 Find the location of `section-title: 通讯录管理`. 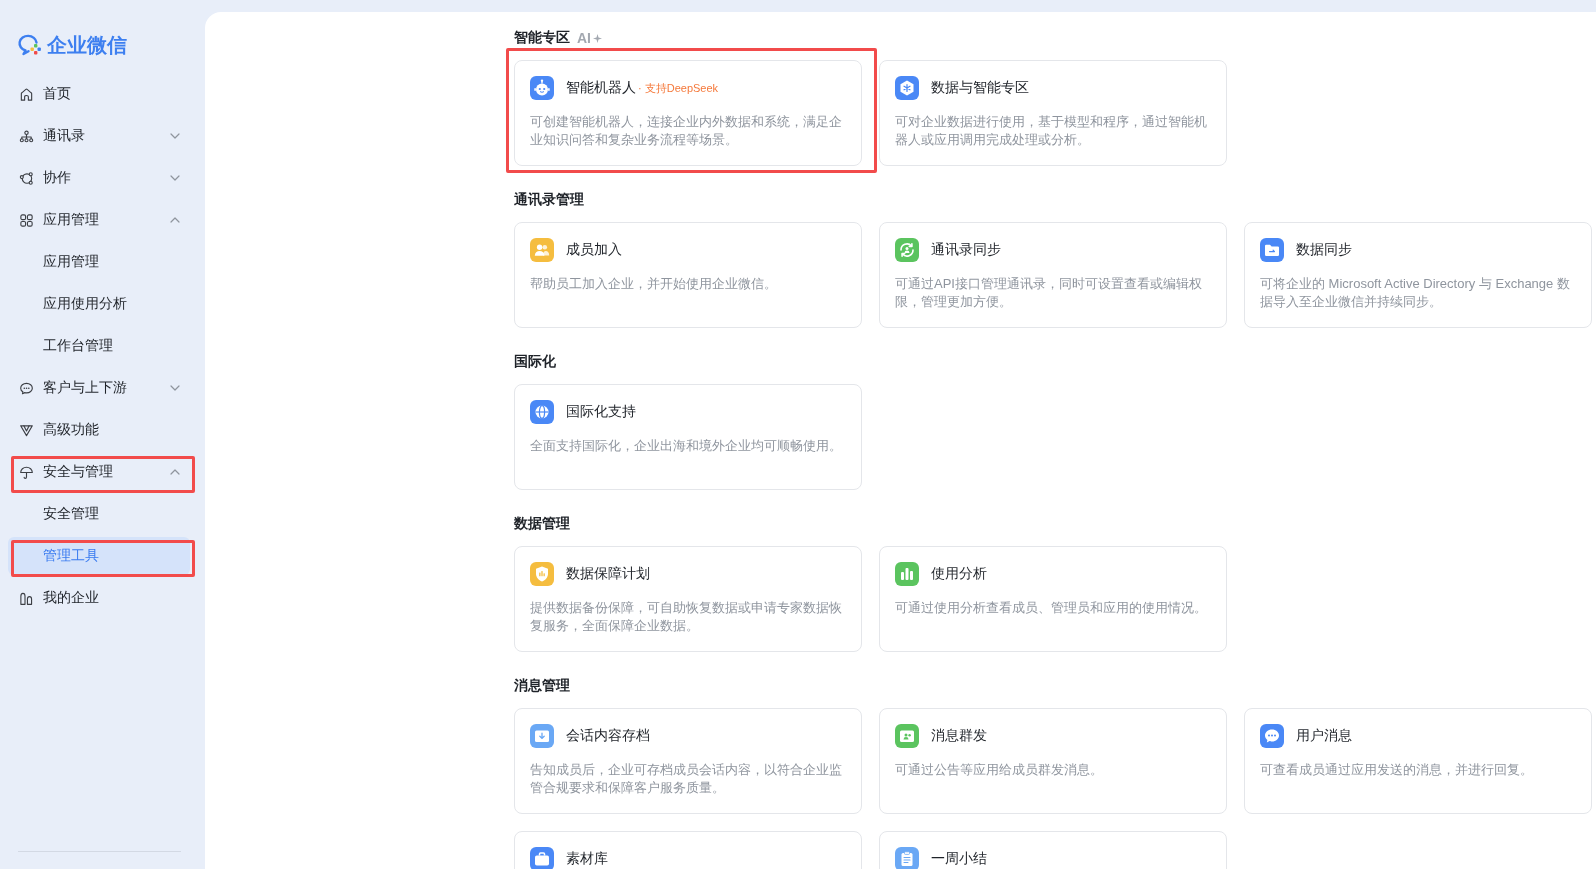

section-title: 通讯录管理 is located at coordinates (549, 200).